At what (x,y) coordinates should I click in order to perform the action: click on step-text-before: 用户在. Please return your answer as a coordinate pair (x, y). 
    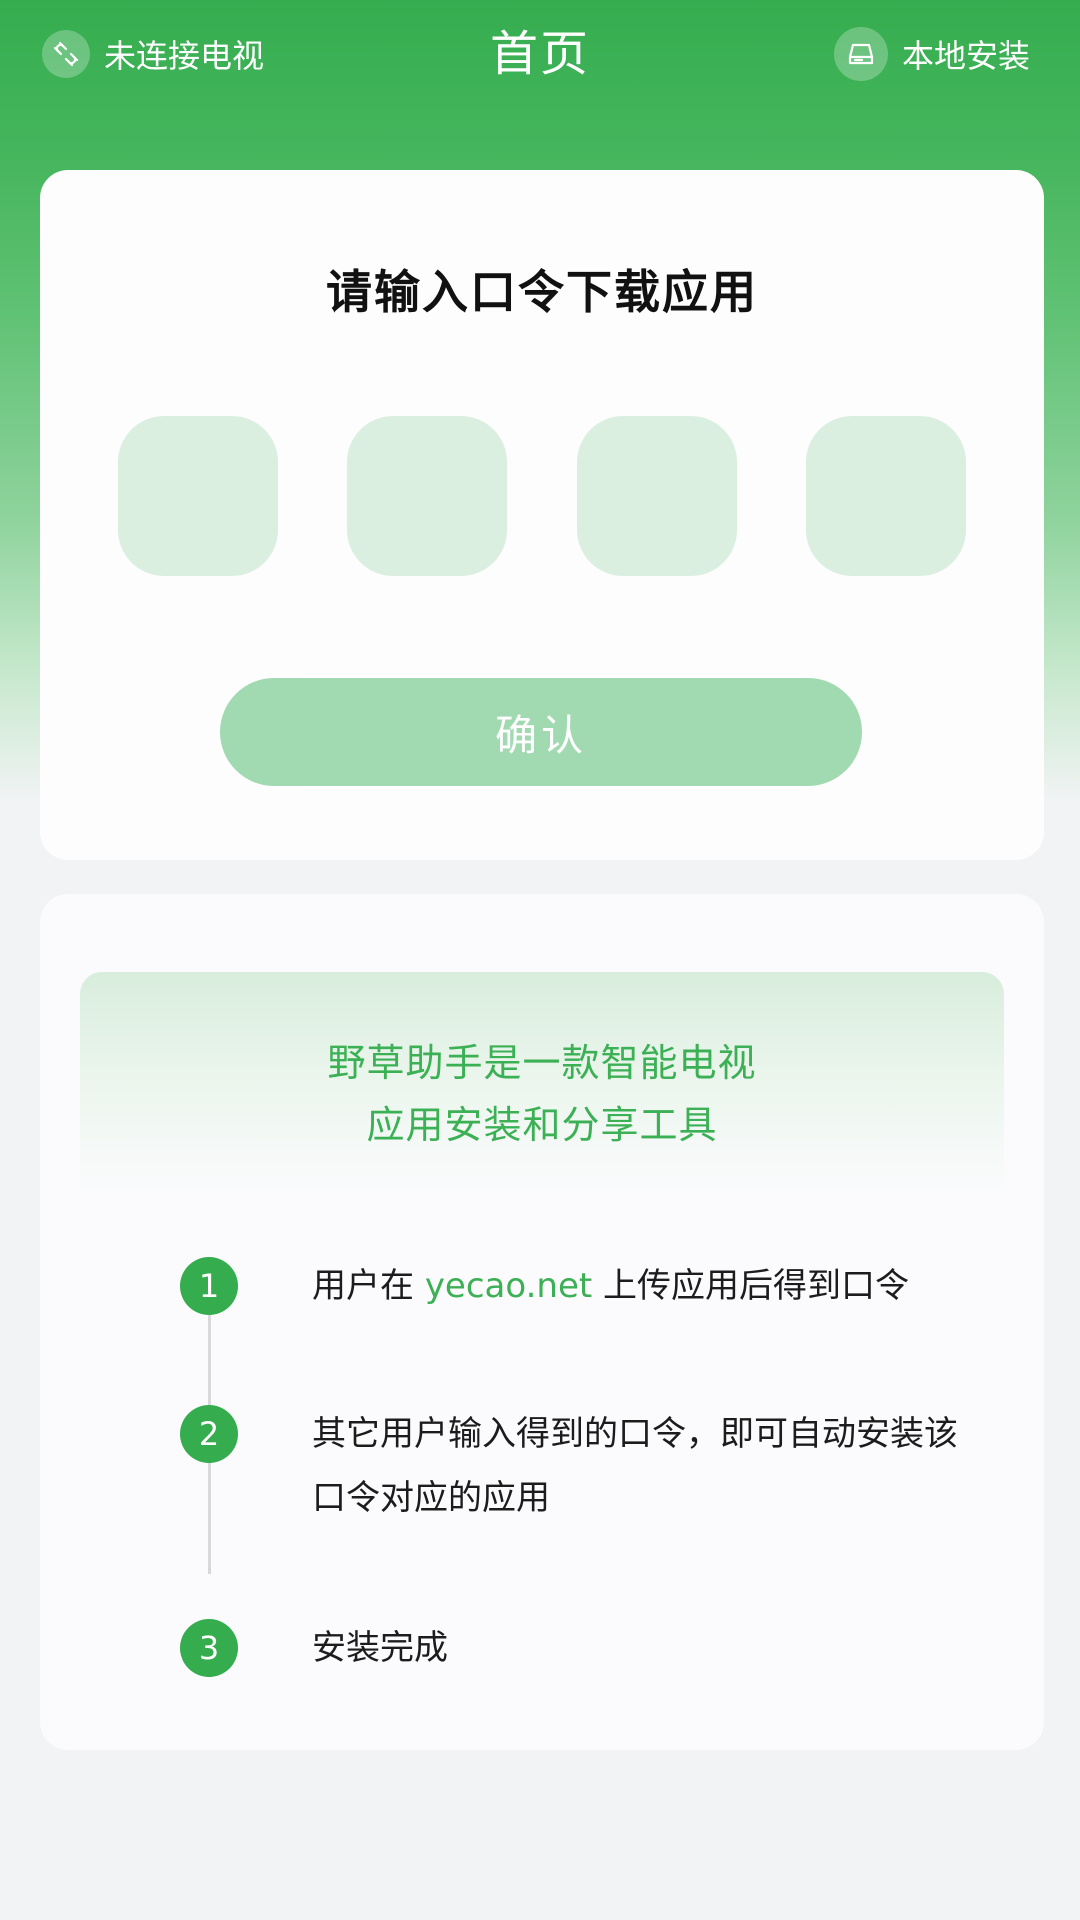
    Looking at the image, I should click on (368, 1286).